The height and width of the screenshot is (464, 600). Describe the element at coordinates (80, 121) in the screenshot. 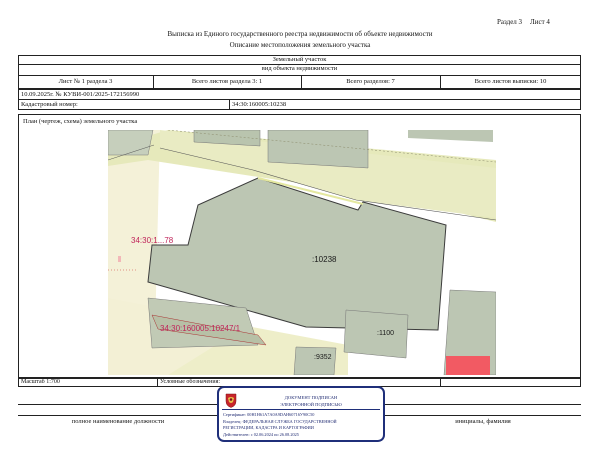

I see `plan-title: План (чертеж, схема) земельного участка` at that location.